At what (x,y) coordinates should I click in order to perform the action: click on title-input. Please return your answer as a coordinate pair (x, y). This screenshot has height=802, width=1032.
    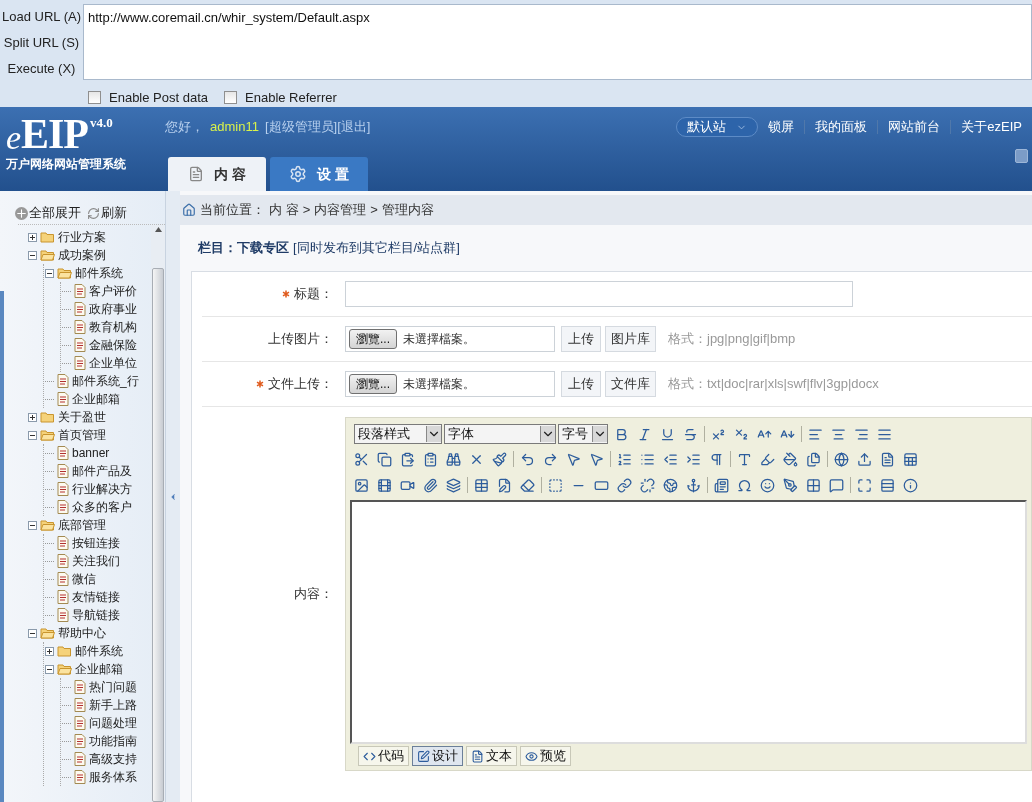
    Looking at the image, I should click on (599, 294).